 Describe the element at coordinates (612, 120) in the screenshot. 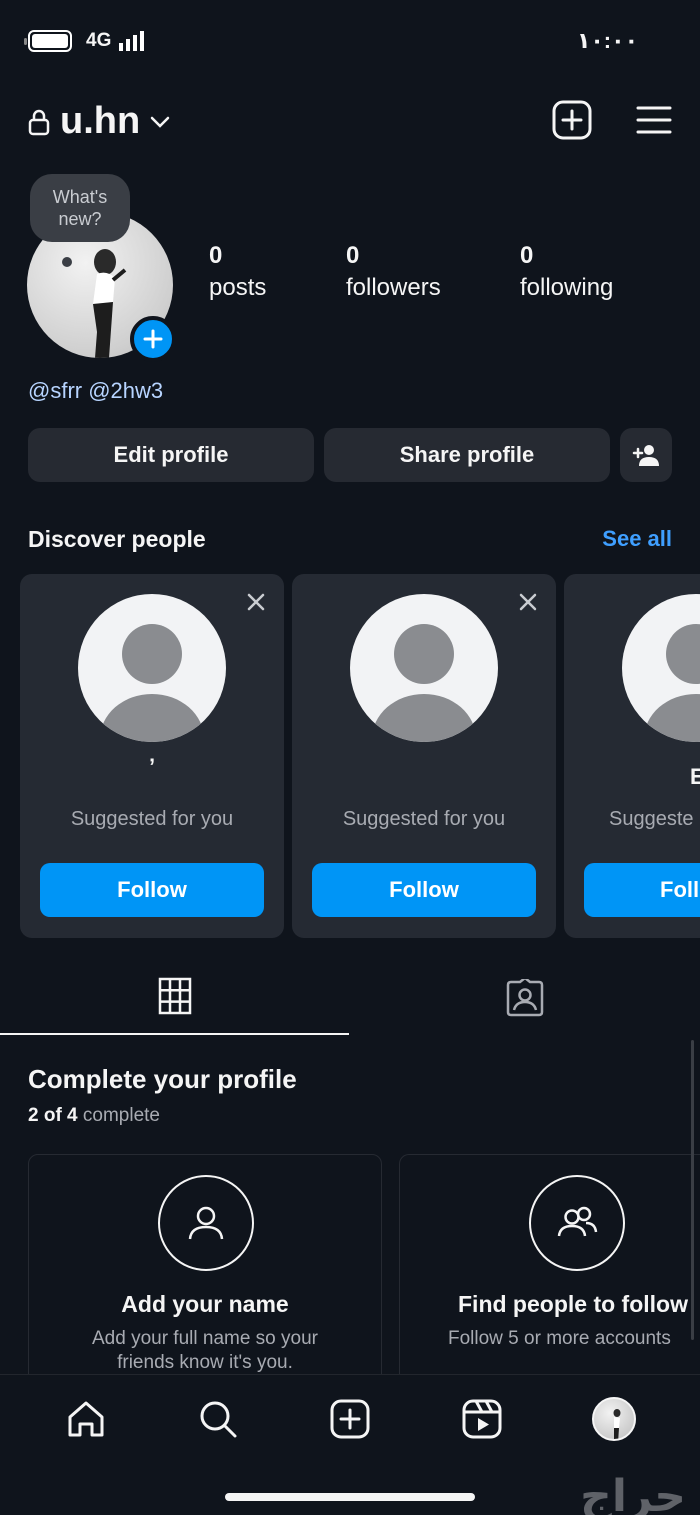

I see `header-actions` at that location.